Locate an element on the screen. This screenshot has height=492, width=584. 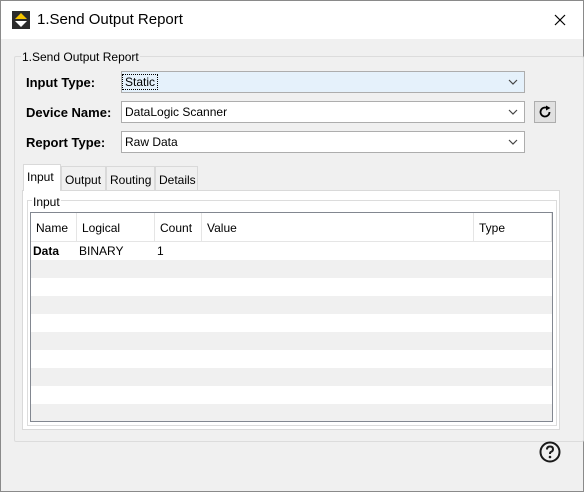
group-legend: 1.Send Output Report is located at coordinates (80, 57).